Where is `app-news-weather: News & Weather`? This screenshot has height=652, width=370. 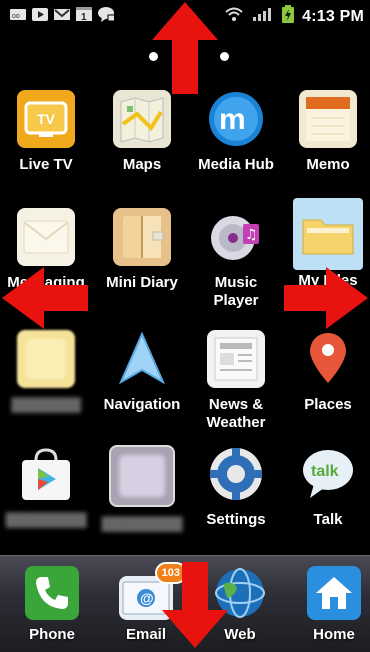 app-news-weather: News & Weather is located at coordinates (236, 385).